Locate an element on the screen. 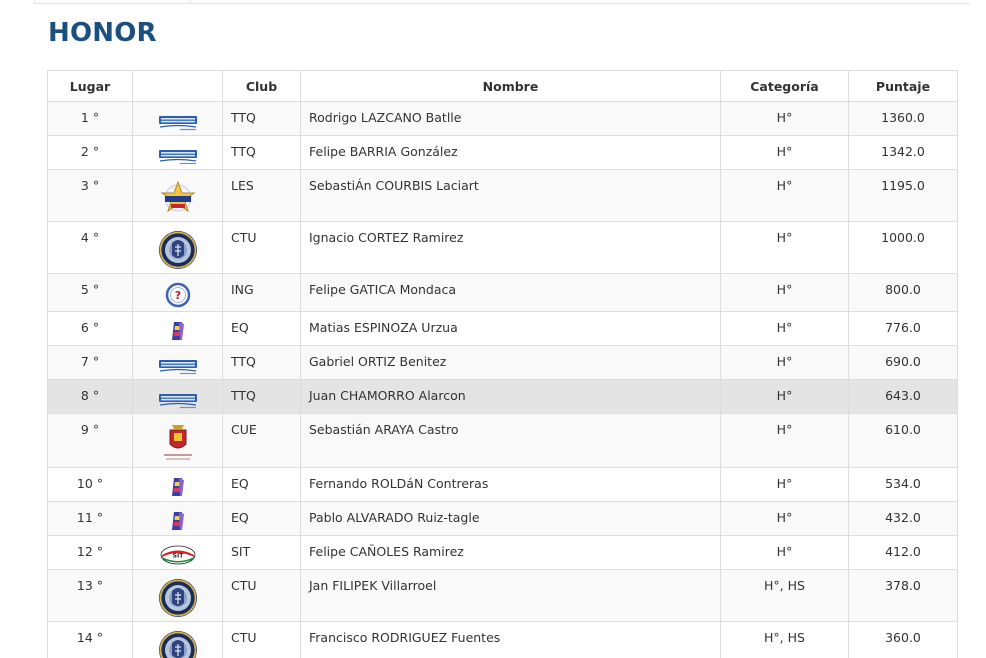 This screenshot has height=658, width=986. position-cell: 12 ° is located at coordinates (90, 552).